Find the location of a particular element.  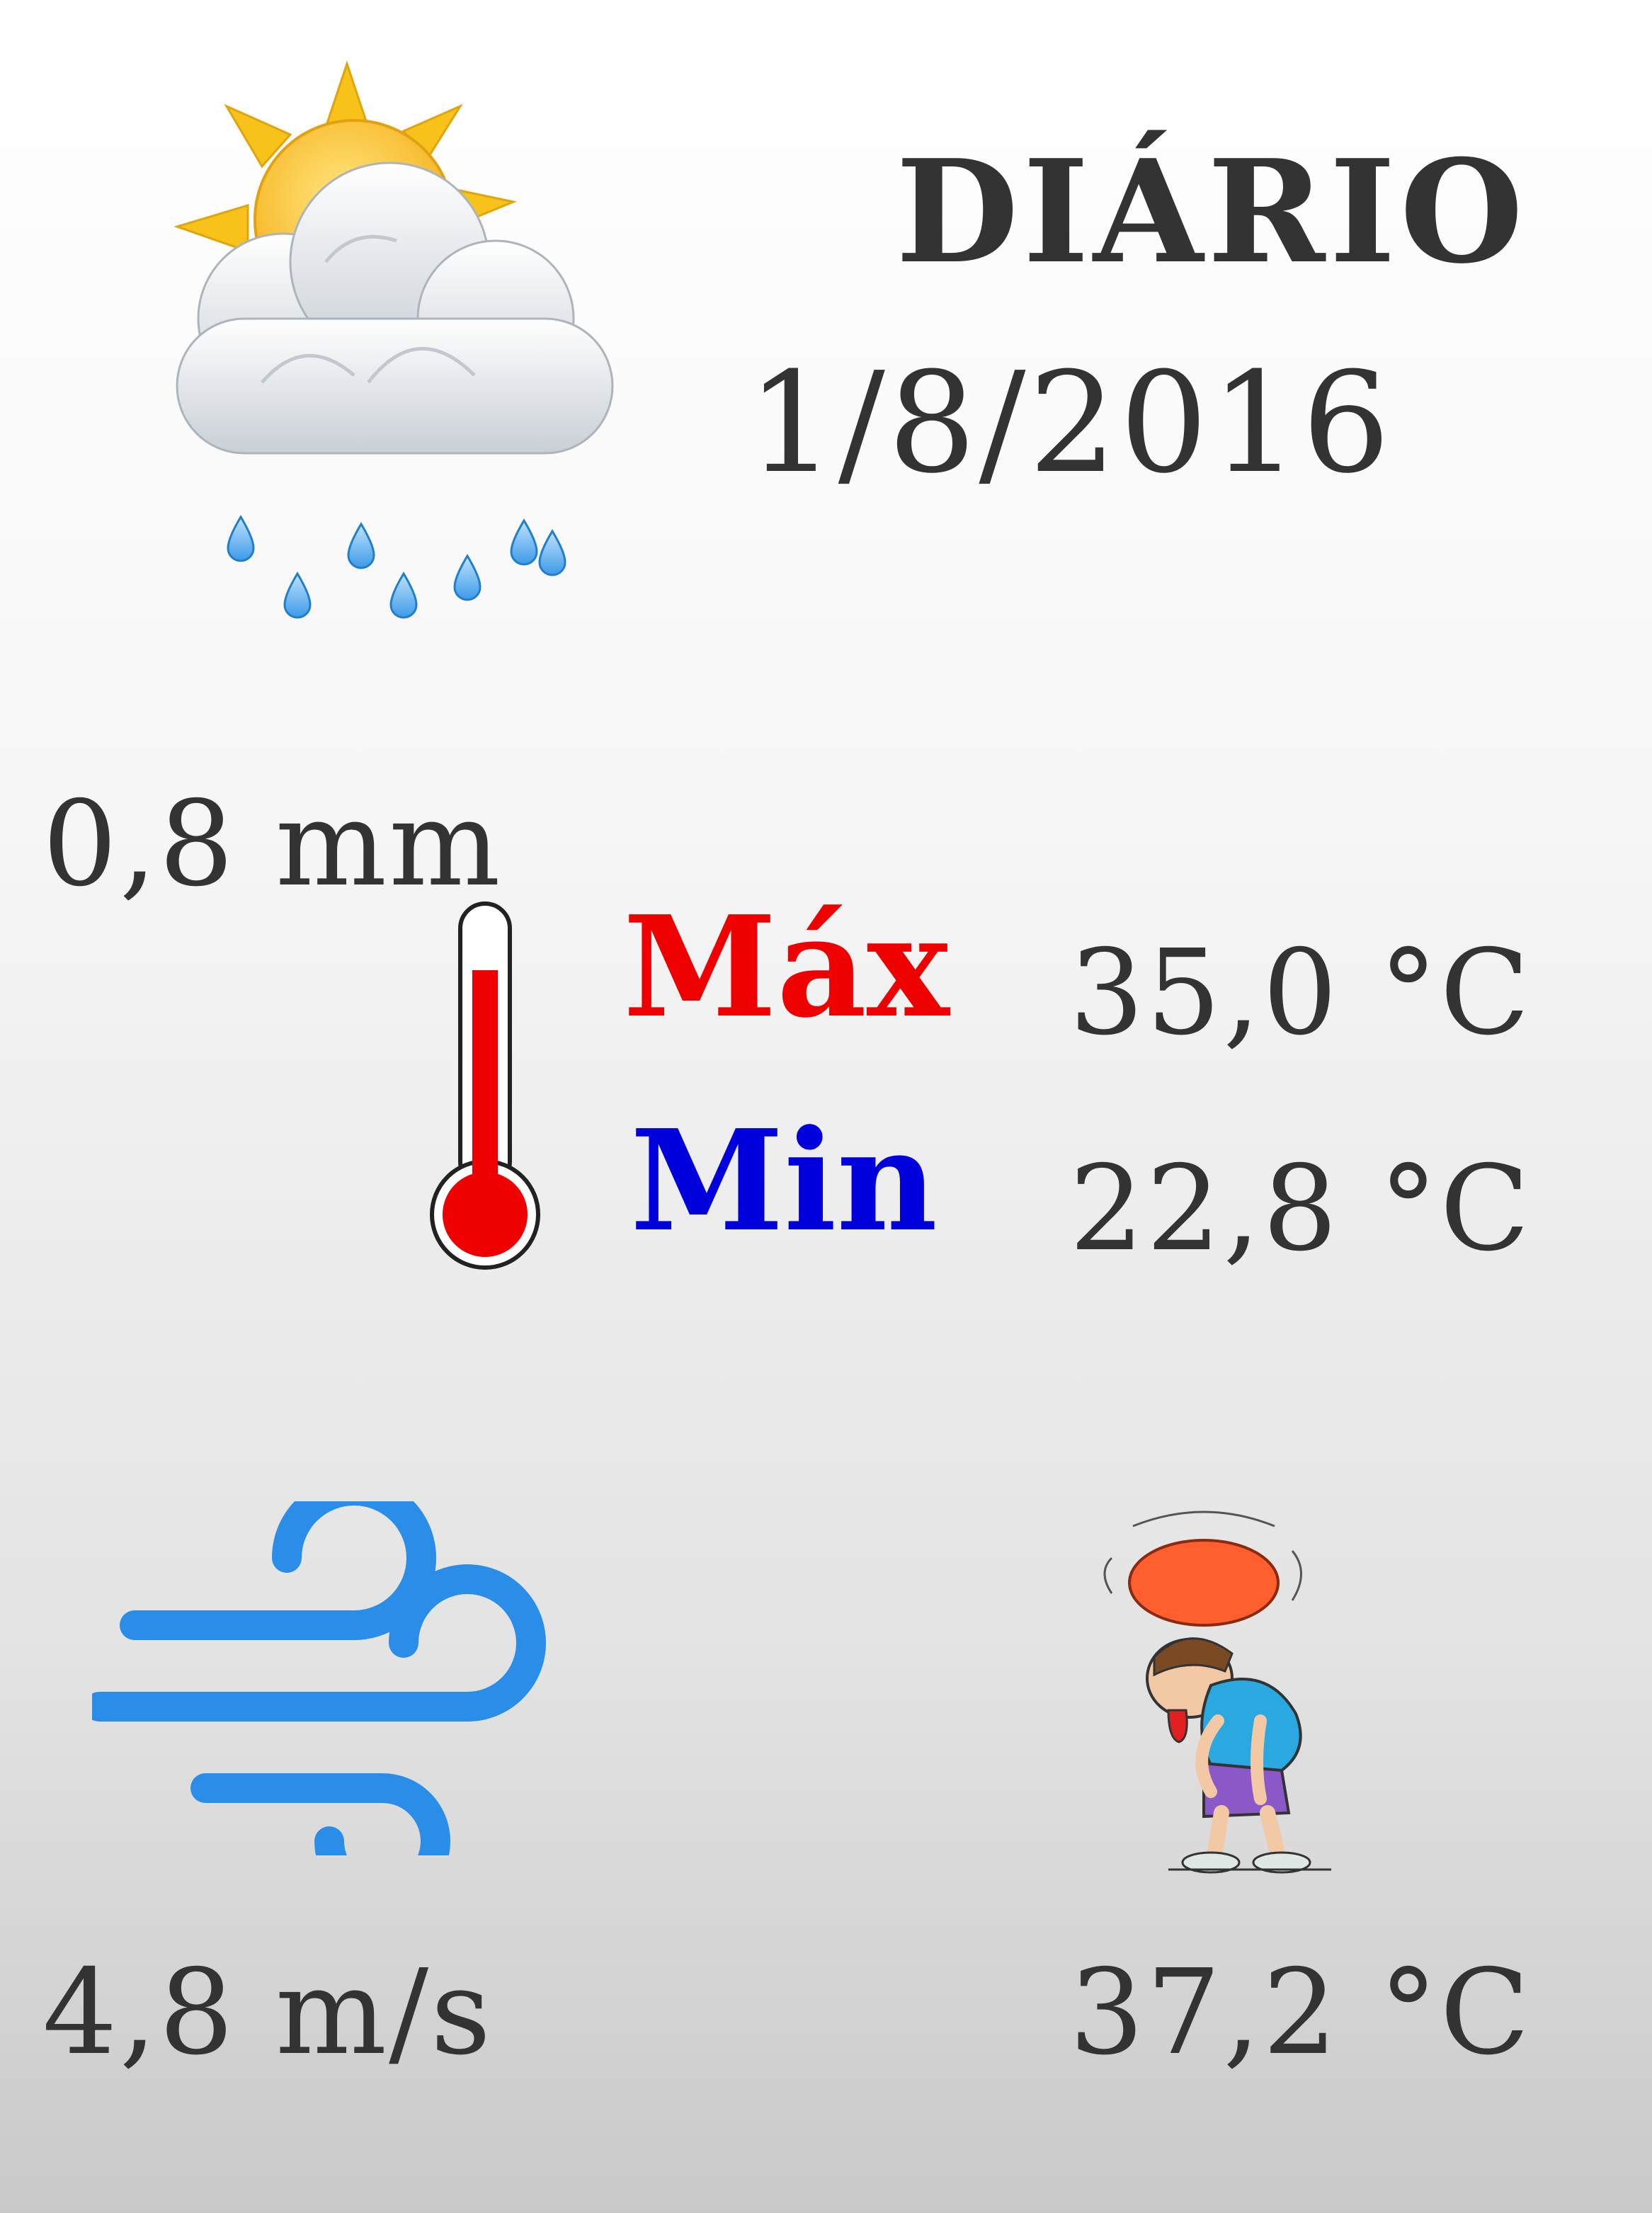

precipitation-value: 0,8 mm is located at coordinates (272, 845).